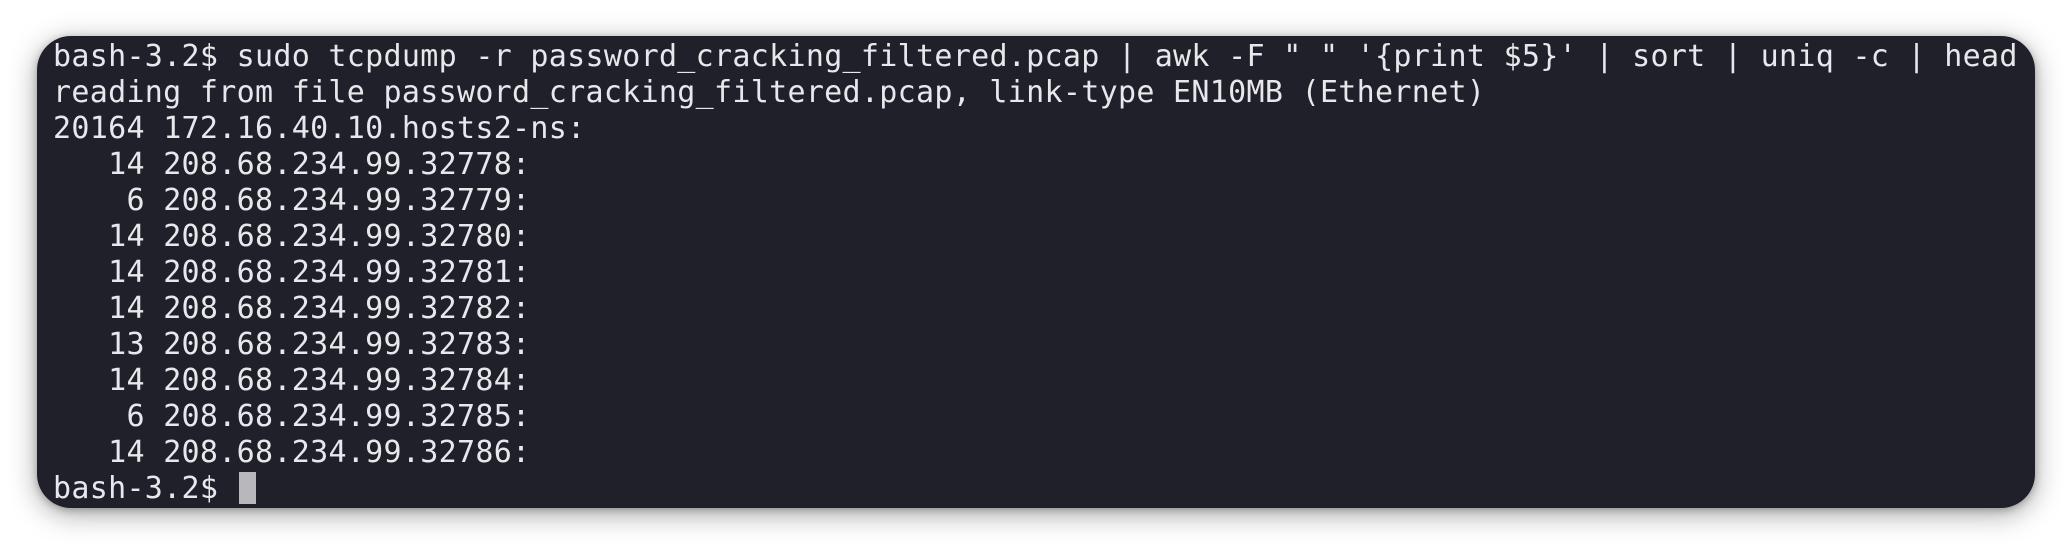  I want to click on output-row: 14 208.68.234.99.32778:, so click(1036, 165).